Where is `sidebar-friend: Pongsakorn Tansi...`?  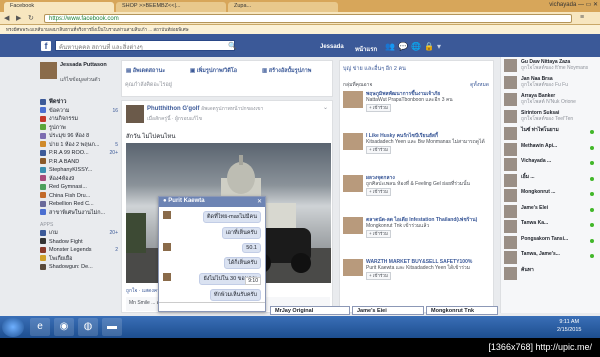
sidebar-friend: Pongsakorn Tansi... is located at coordinates (551, 242).